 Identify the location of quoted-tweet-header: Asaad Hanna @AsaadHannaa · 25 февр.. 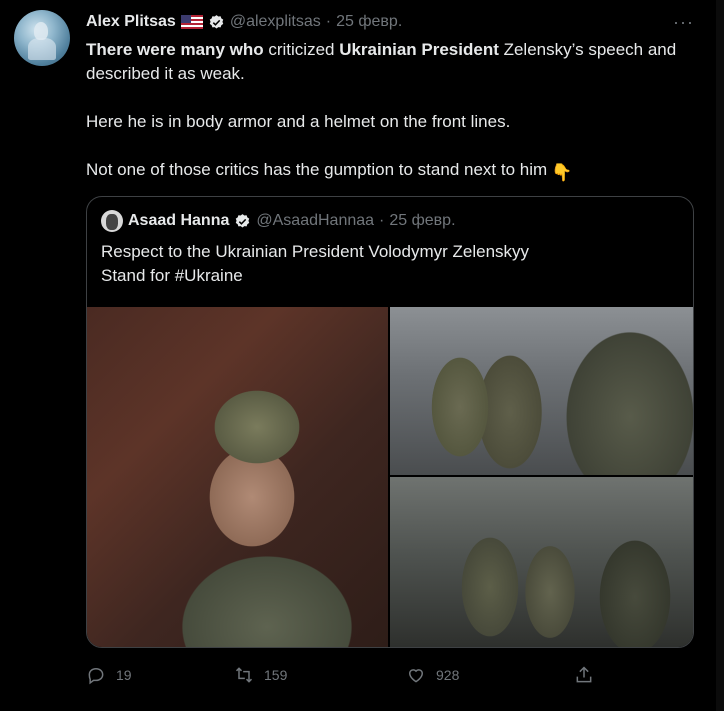
(278, 221).